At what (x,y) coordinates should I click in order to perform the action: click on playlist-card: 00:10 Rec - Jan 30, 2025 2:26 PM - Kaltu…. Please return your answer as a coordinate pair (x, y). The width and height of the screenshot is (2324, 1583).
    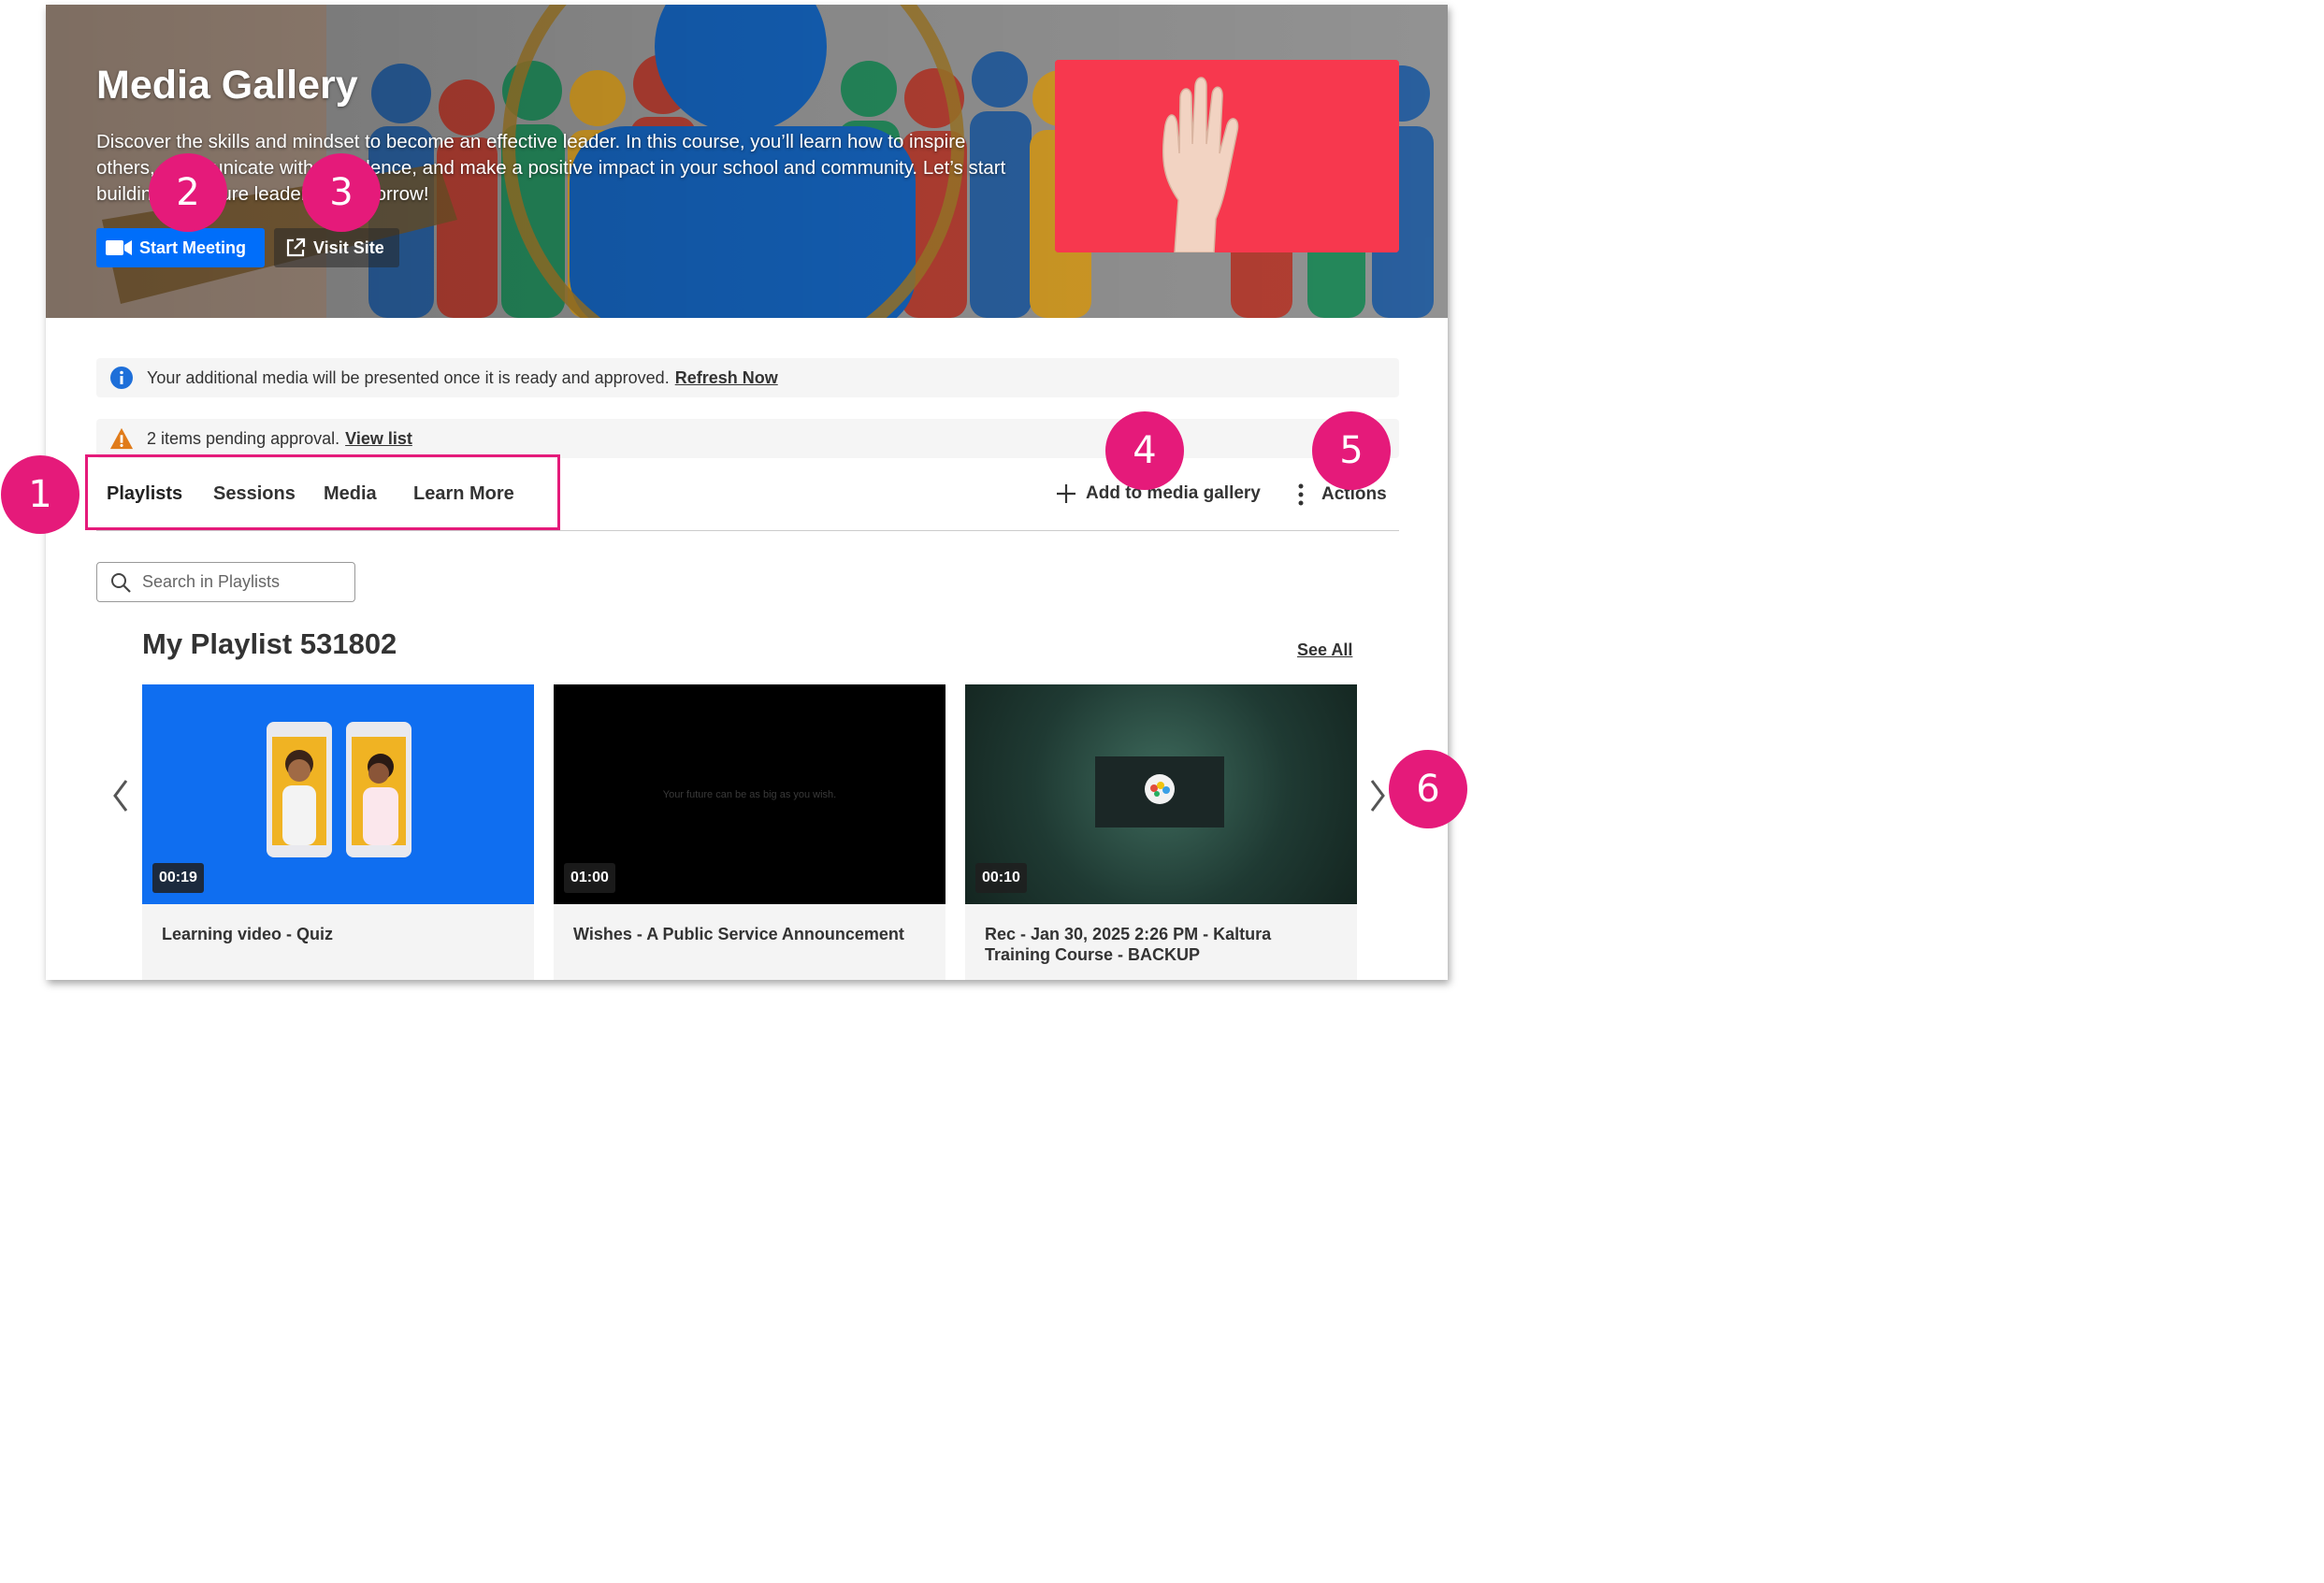
    Looking at the image, I should click on (1161, 832).